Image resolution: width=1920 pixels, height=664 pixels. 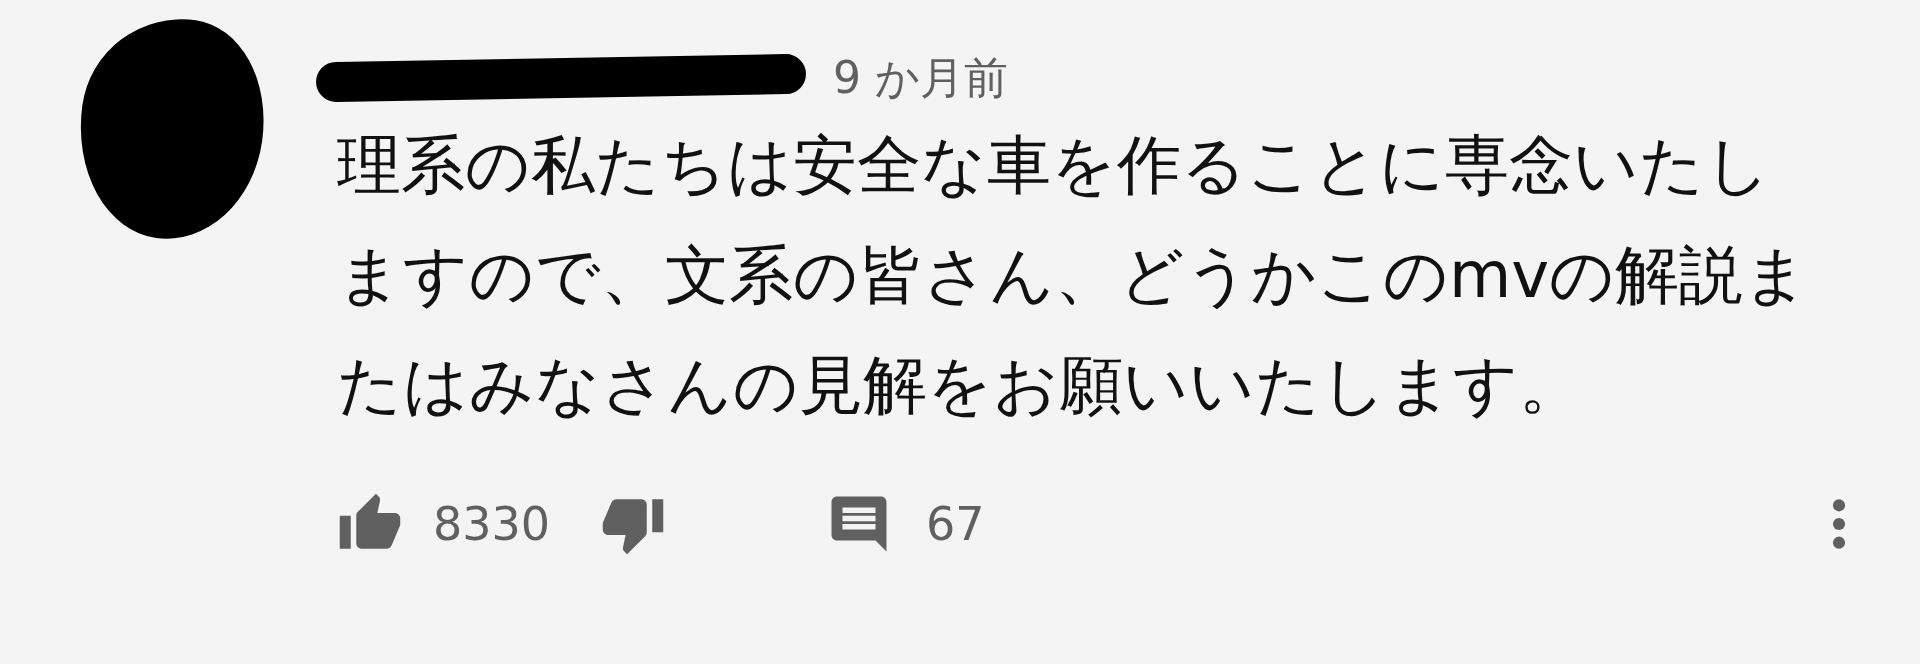 What do you see at coordinates (920, 77) in the screenshot?
I see `comment-time: 9 か月前` at bounding box center [920, 77].